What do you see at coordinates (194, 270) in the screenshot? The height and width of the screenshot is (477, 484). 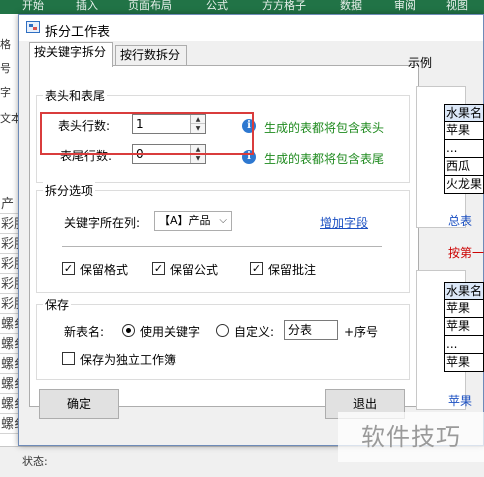 I see `keep-formula-label: 保留公式` at bounding box center [194, 270].